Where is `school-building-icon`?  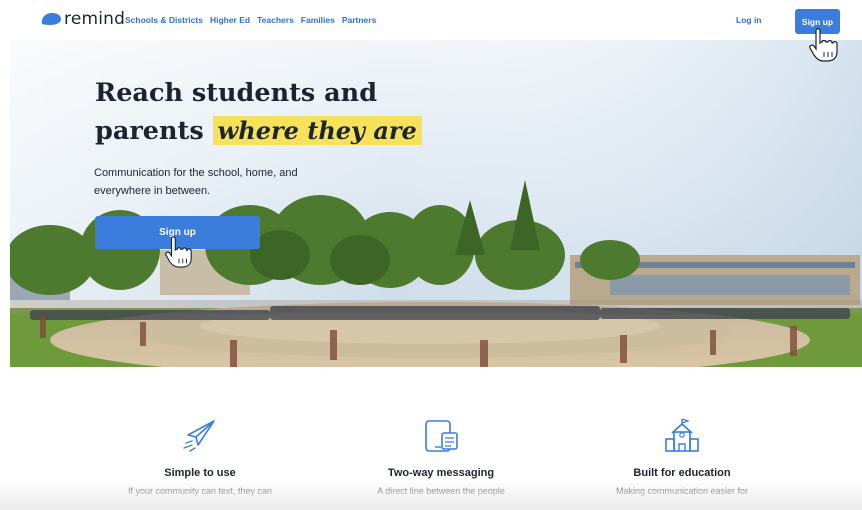 school-building-icon is located at coordinates (682, 435).